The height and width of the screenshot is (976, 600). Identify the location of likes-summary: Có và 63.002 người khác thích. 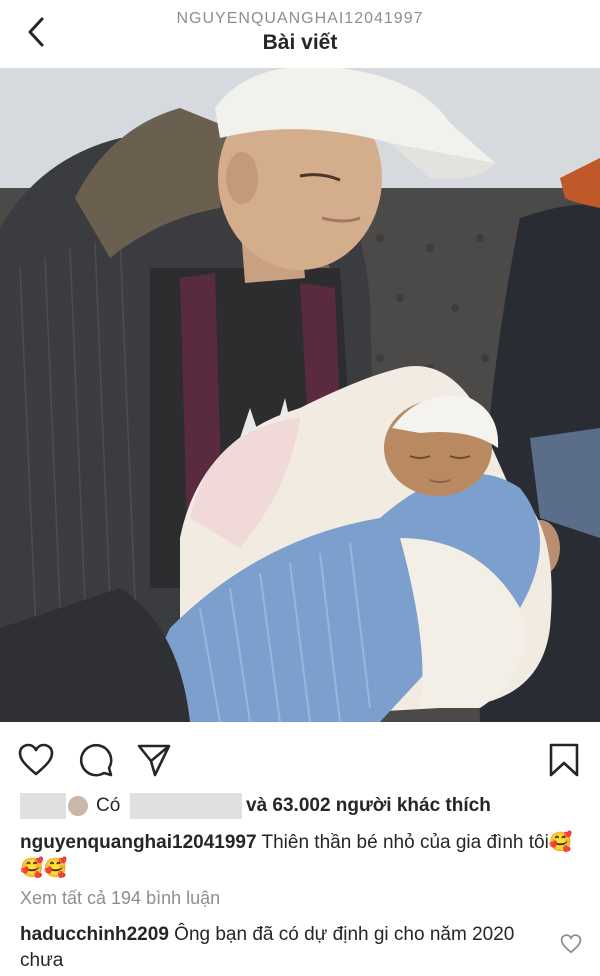
(300, 807).